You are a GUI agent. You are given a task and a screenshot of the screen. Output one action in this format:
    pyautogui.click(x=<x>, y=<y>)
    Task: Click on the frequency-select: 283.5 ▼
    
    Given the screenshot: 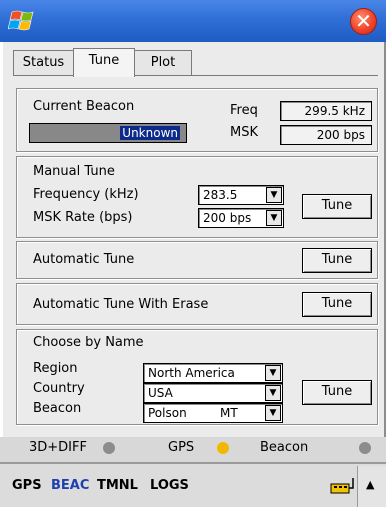 What is the action you would take?
    pyautogui.click(x=241, y=195)
    